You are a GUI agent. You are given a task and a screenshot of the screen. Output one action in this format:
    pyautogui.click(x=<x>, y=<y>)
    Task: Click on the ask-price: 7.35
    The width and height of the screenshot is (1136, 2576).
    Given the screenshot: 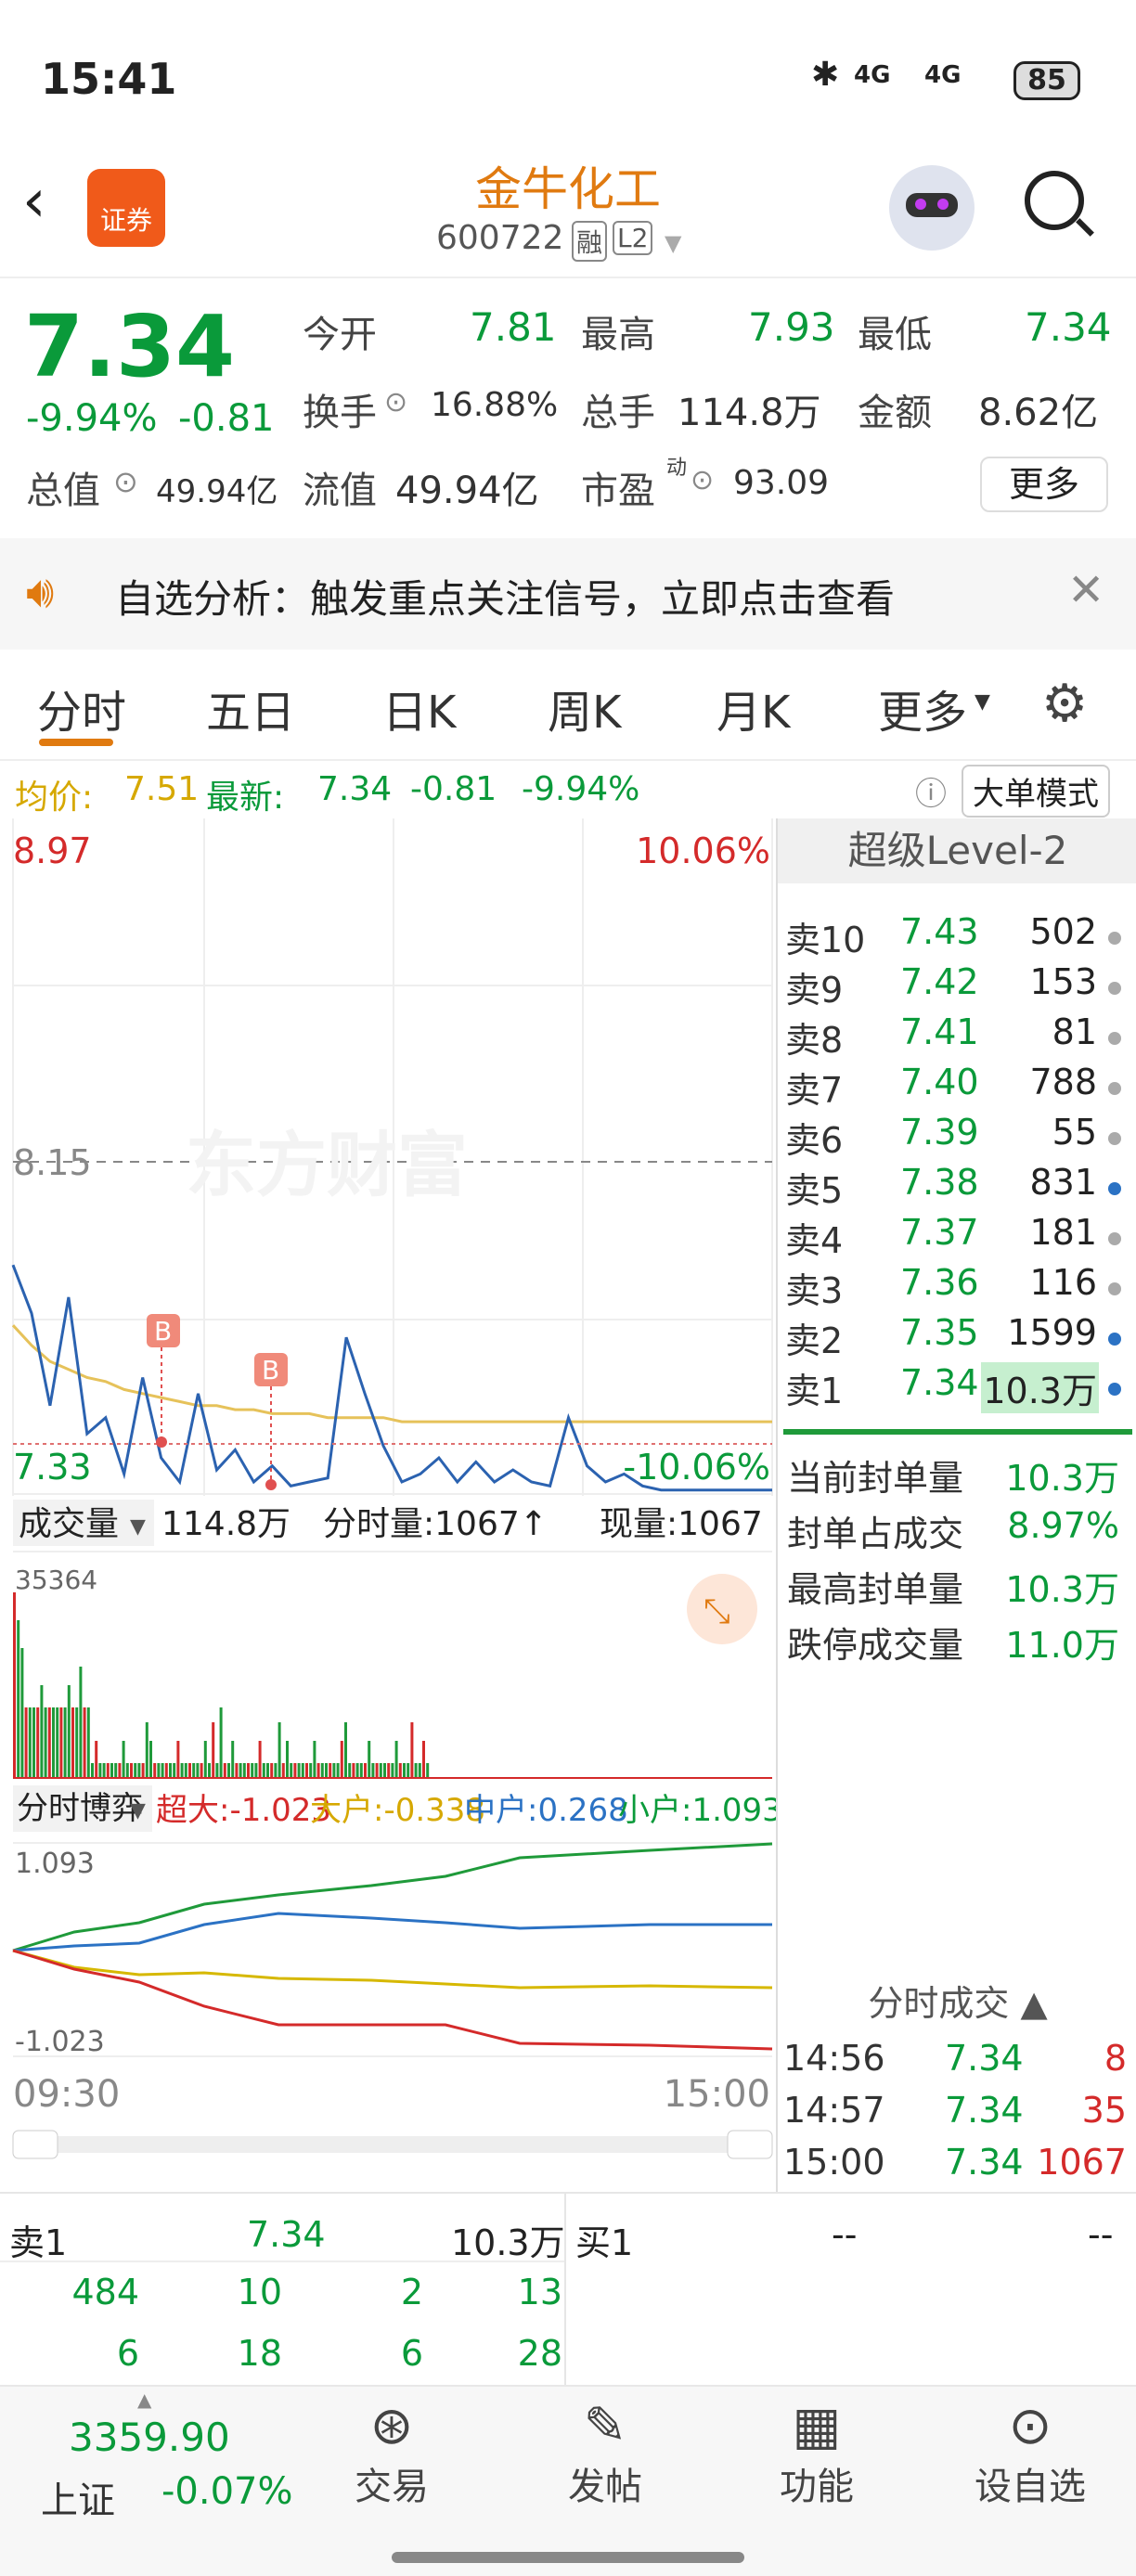 What is the action you would take?
    pyautogui.click(x=939, y=1332)
    